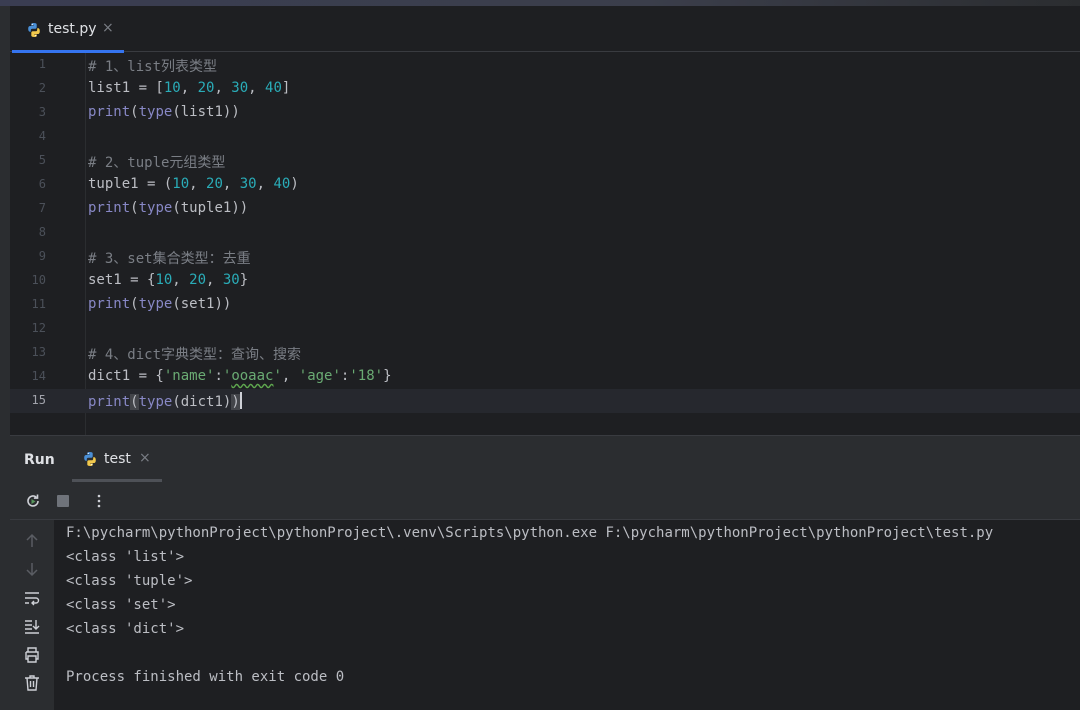  Describe the element at coordinates (157, 163) in the screenshot. I see `code-text: # 2、tuple元组类型` at that location.